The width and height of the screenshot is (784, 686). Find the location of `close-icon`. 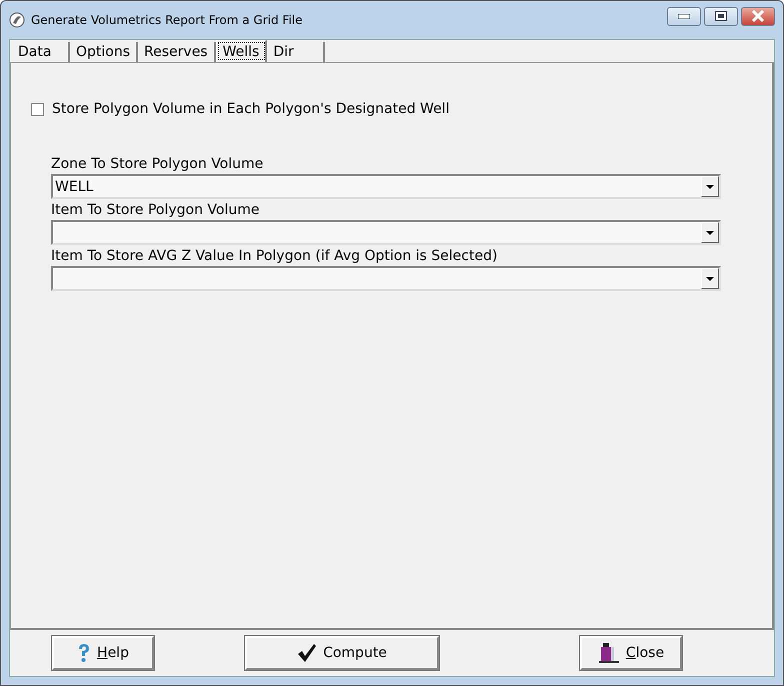

close-icon is located at coordinates (758, 16).